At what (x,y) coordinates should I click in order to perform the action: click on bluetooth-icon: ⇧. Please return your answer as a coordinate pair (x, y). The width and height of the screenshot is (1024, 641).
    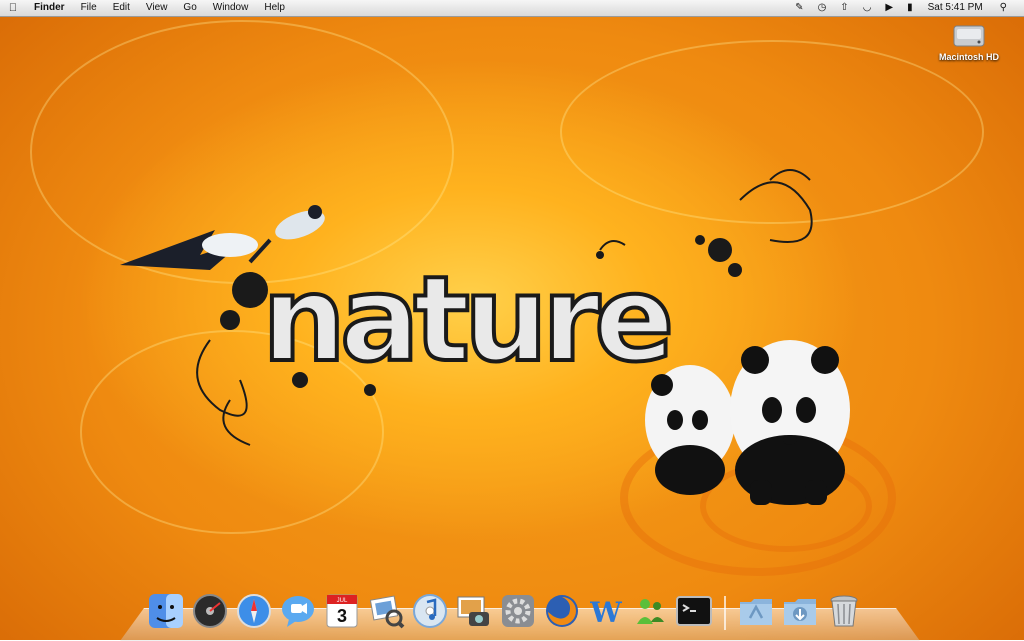
    Looking at the image, I should click on (844, 8).